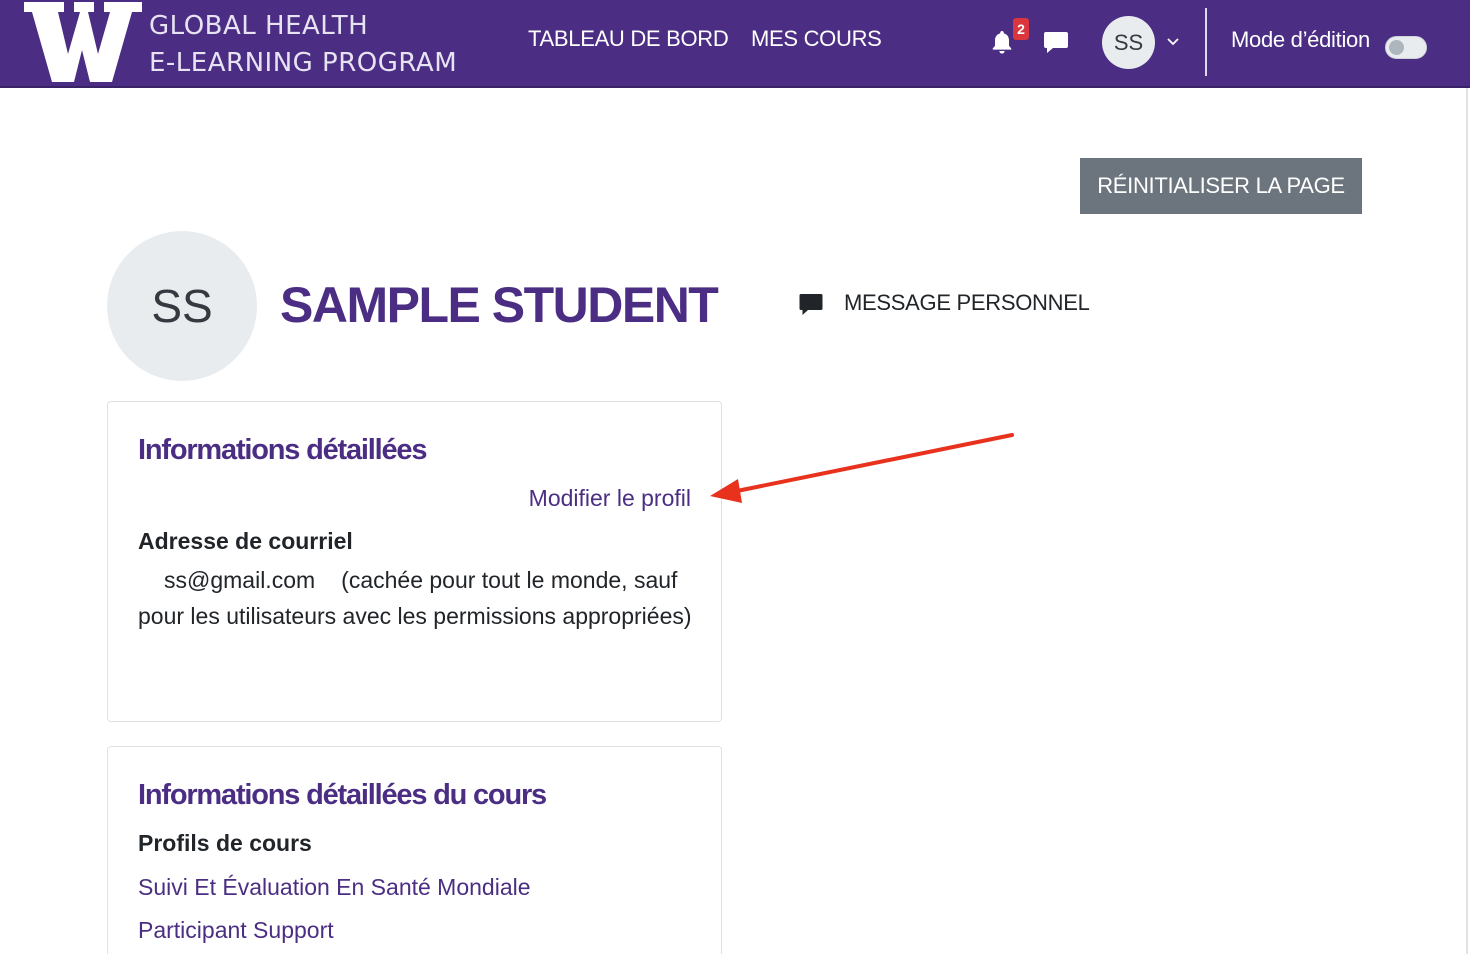  What do you see at coordinates (236, 930) in the screenshot?
I see `course-link: Participant Support` at bounding box center [236, 930].